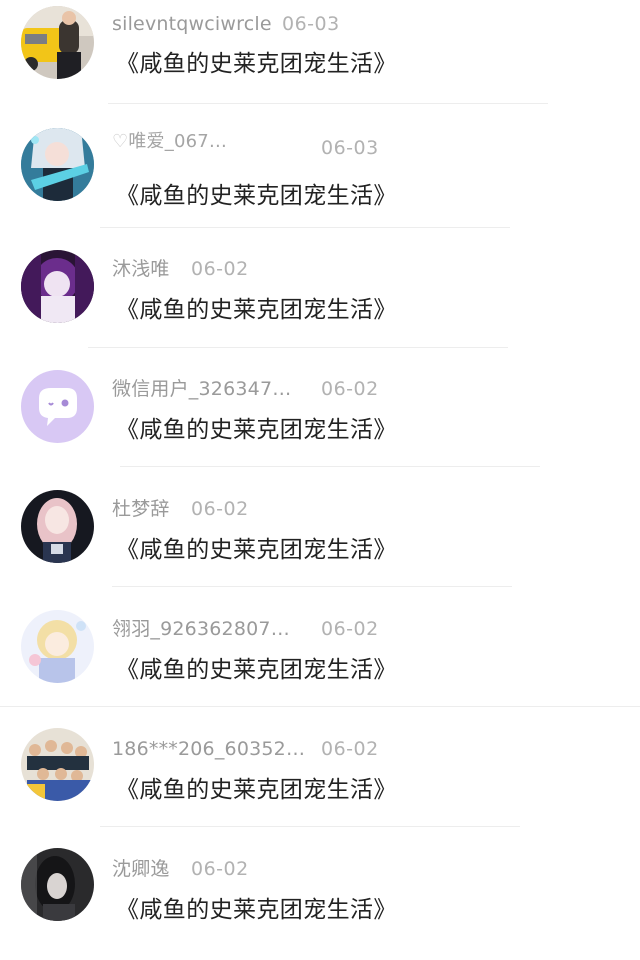 The height and width of the screenshot is (960, 640). Describe the element at coordinates (57, 646) in the screenshot. I see `pastel-anime-avatar` at that location.